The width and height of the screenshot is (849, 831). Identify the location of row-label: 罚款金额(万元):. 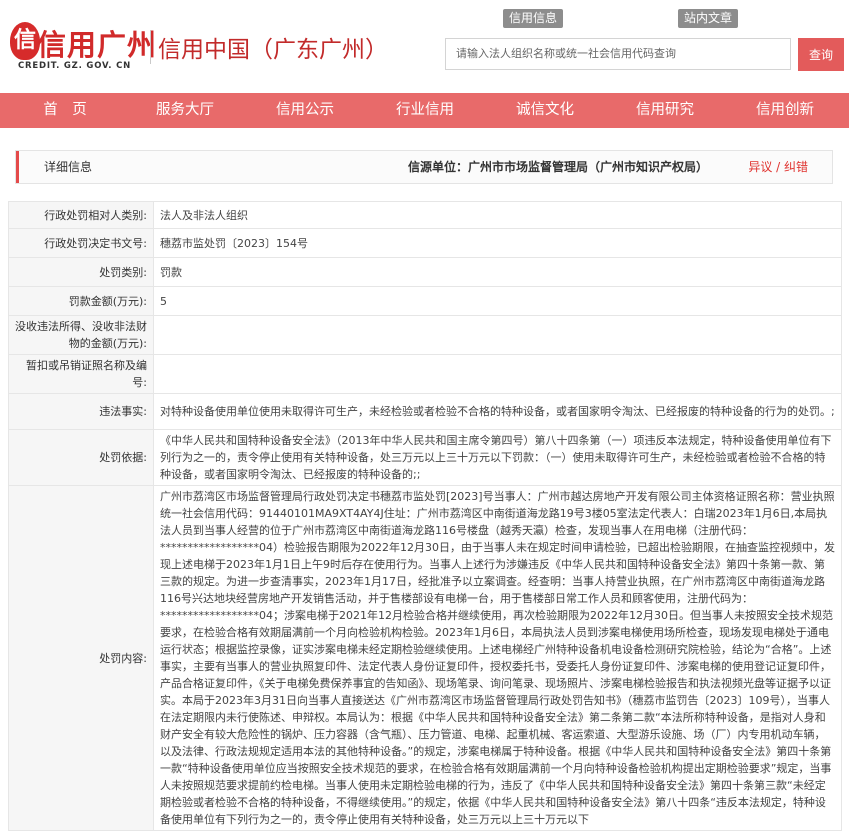
(81, 301).